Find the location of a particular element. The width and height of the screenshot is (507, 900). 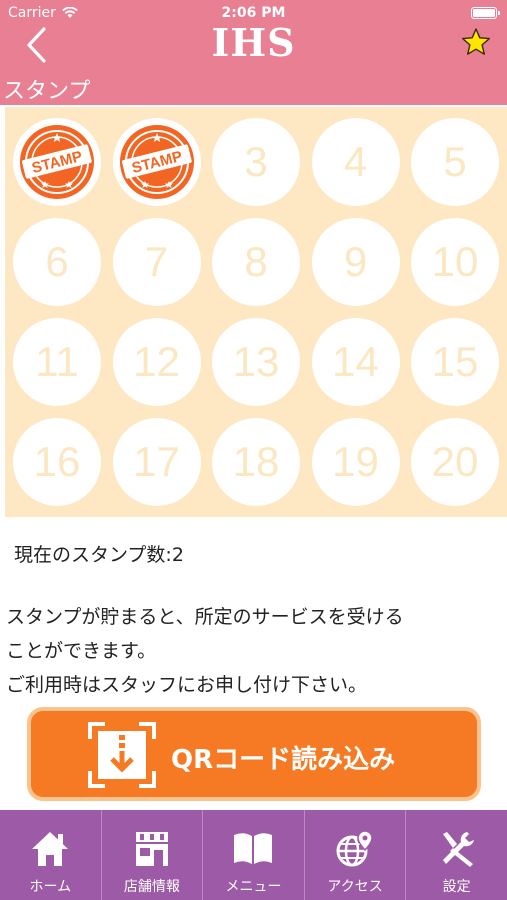

tab-home: ホーム is located at coordinates (51, 855).